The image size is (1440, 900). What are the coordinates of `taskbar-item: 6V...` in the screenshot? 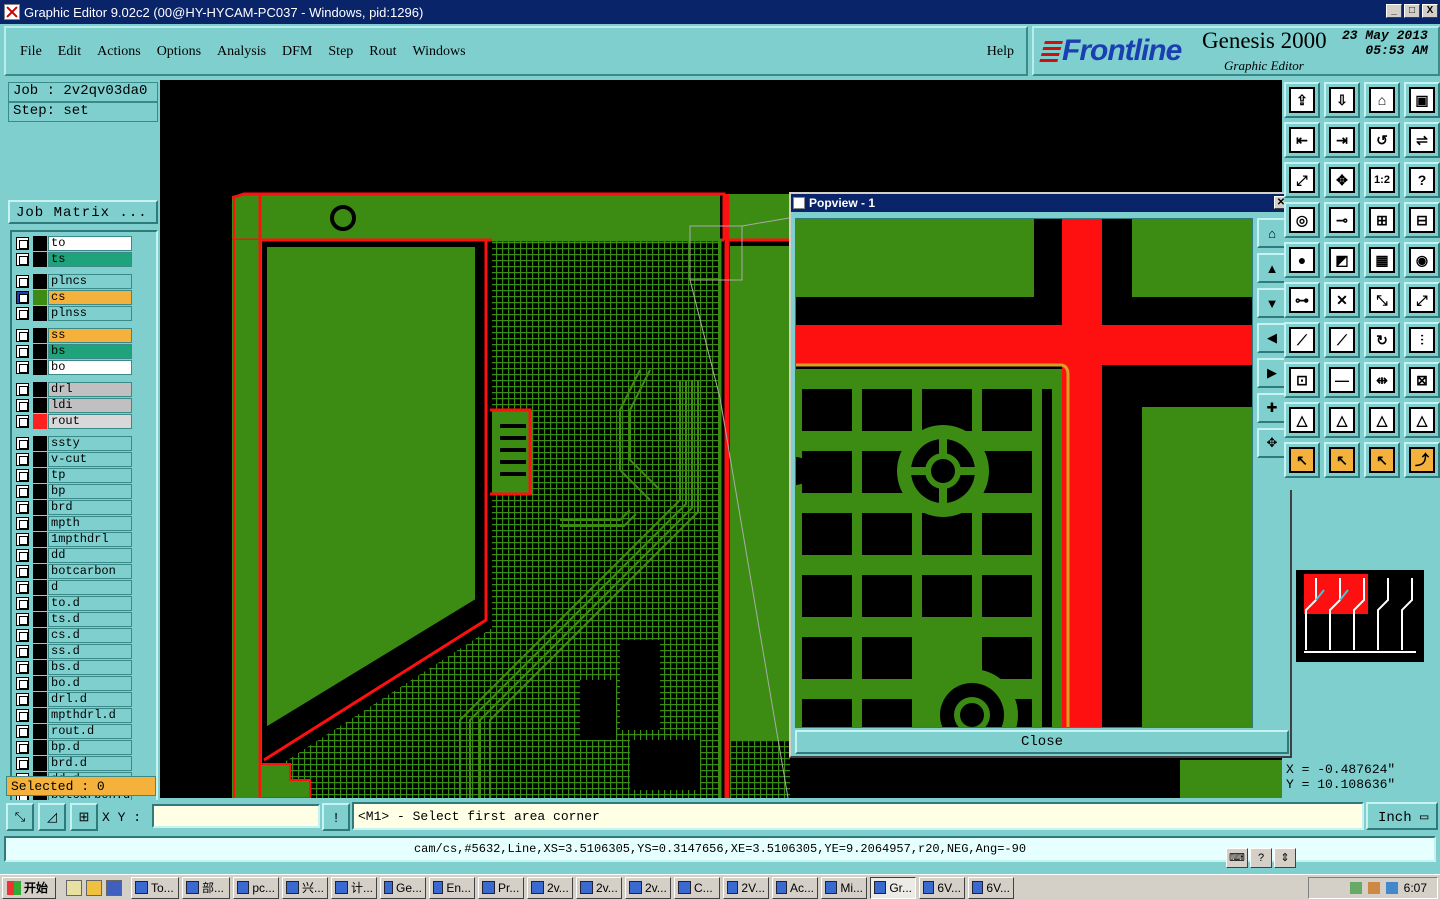 It's located at (942, 887).